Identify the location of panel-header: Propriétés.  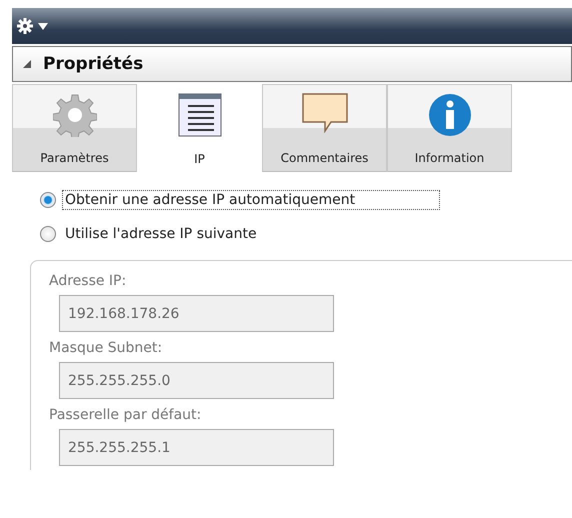
(292, 64).